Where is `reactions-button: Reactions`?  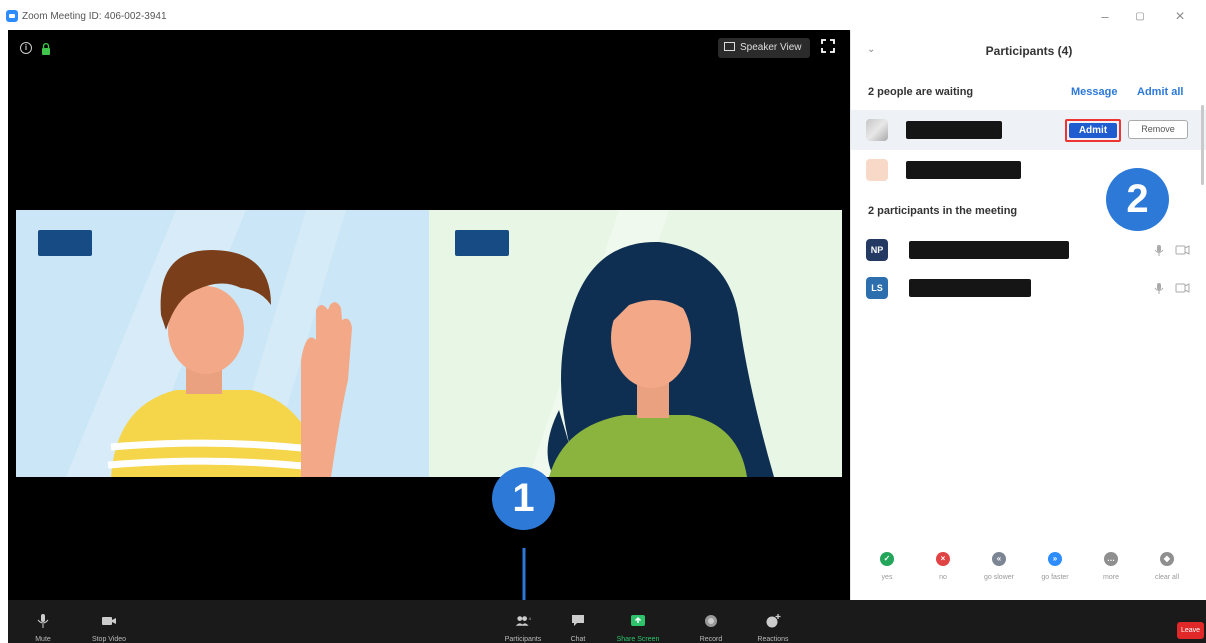 reactions-button: Reactions is located at coordinates (773, 622).